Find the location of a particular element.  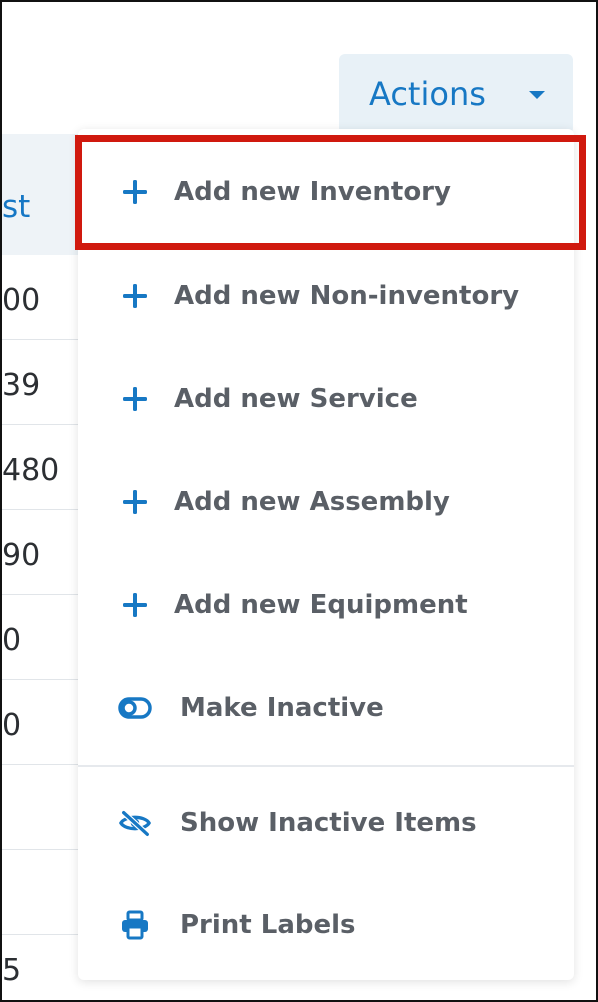

toggle-icon is located at coordinates (135, 708).